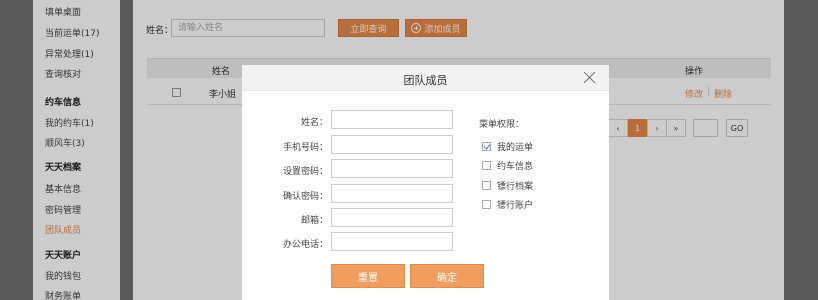 The image size is (818, 300). What do you see at coordinates (392, 168) in the screenshot?
I see `set-password-field` at bounding box center [392, 168].